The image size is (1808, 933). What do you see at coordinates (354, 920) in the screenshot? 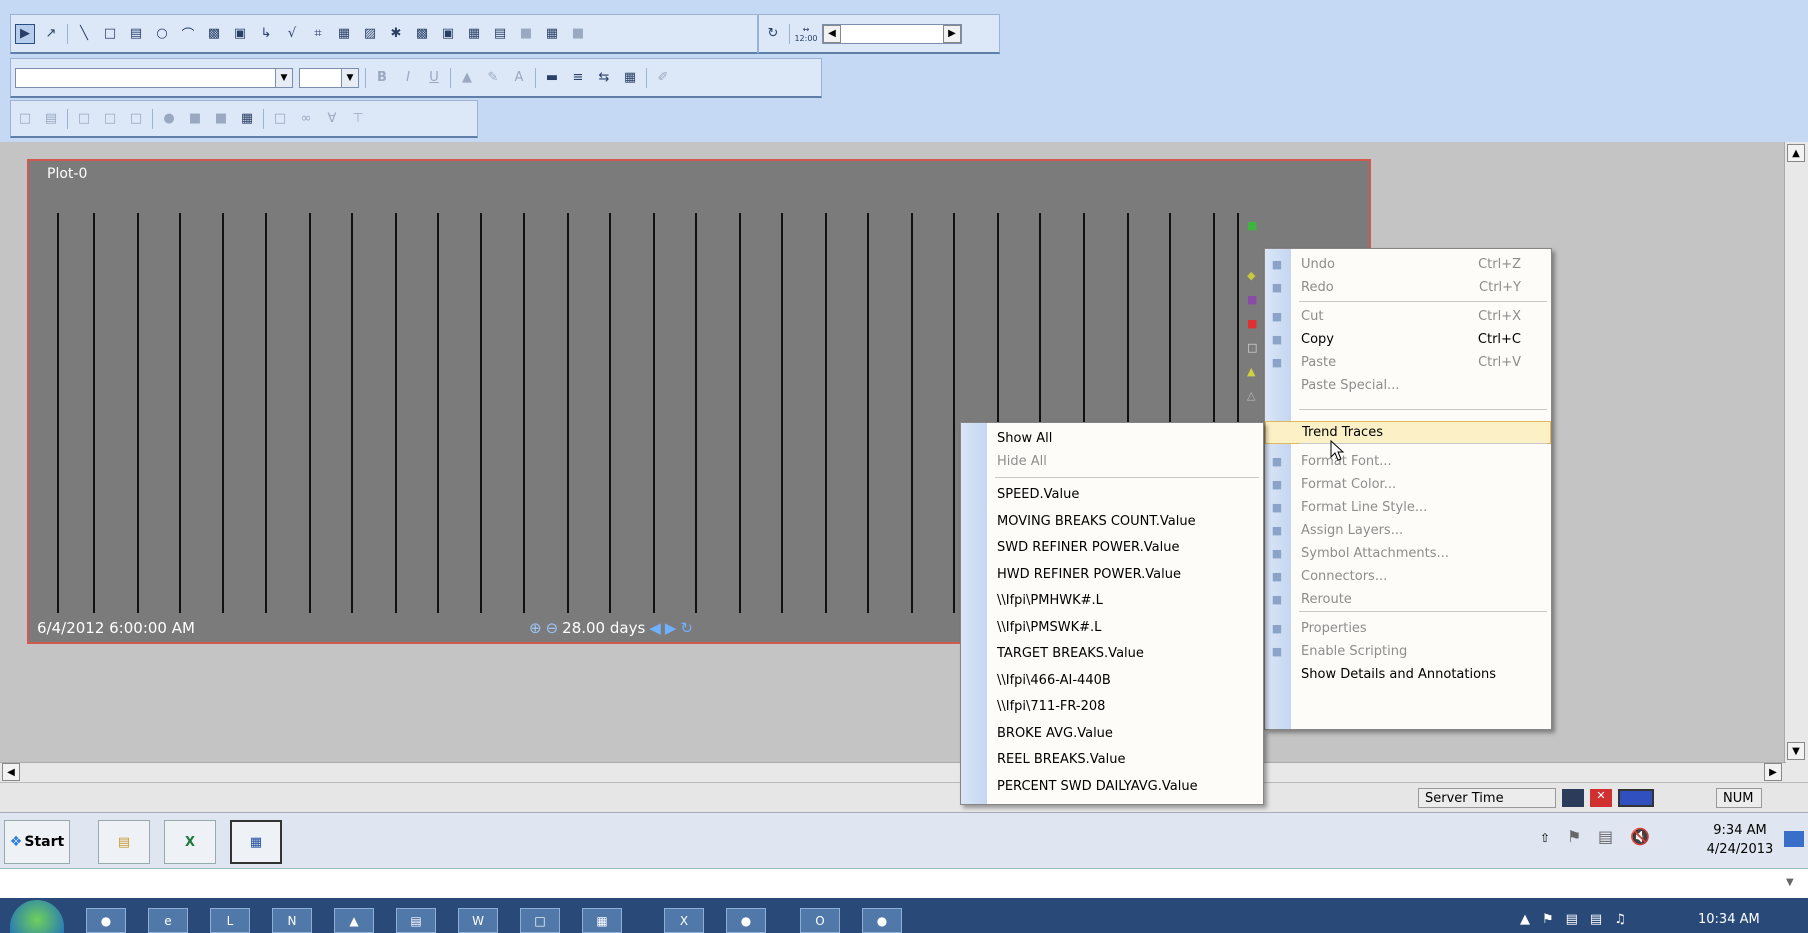
I see `taskbar-app-icon: ▲` at bounding box center [354, 920].